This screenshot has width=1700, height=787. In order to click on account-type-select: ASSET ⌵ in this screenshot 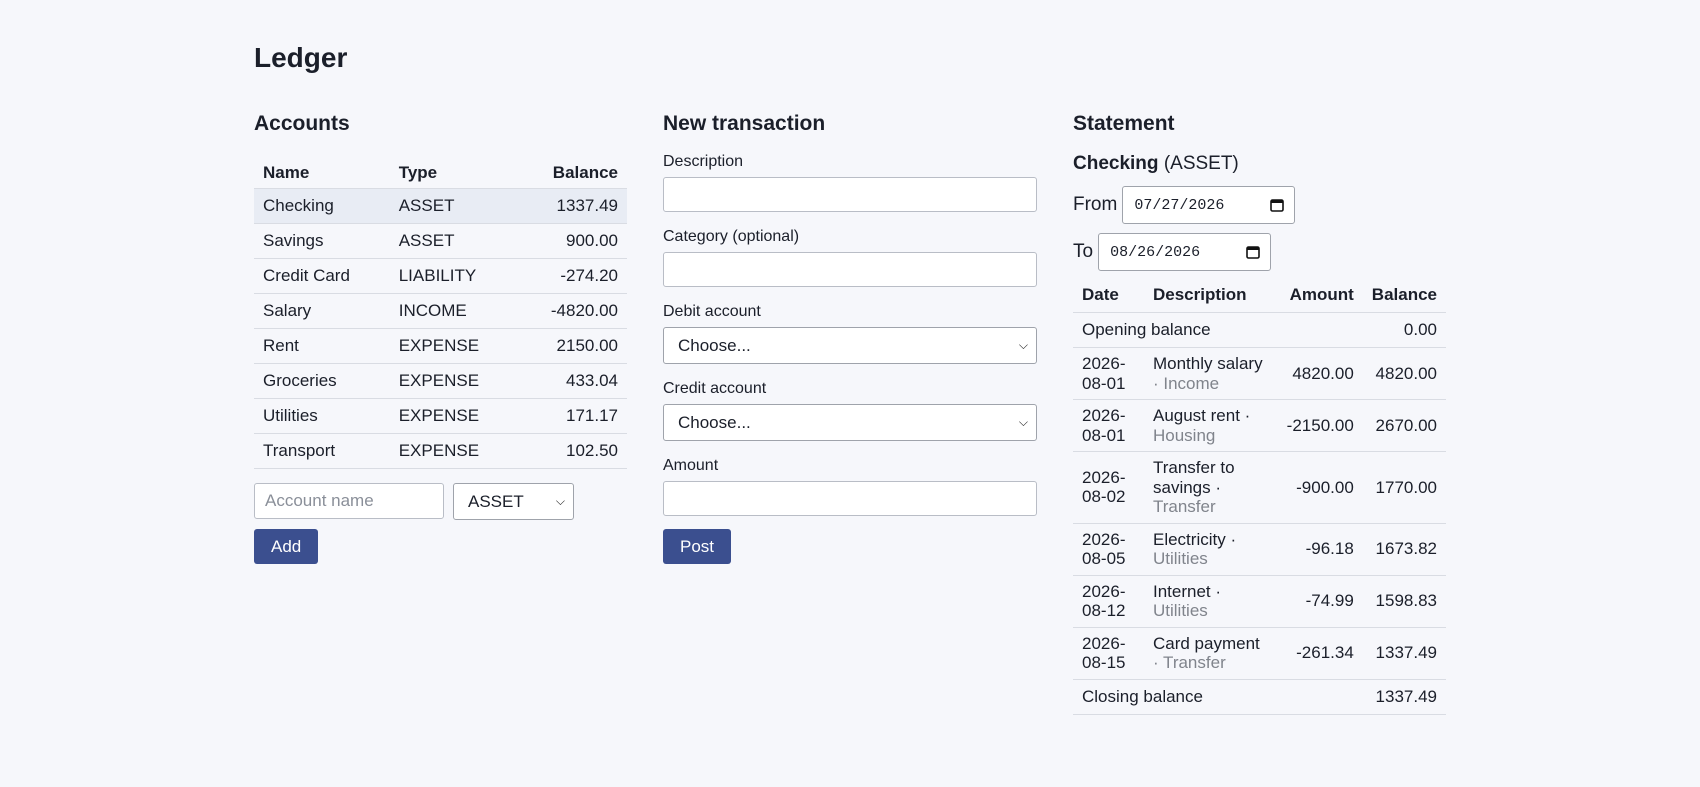, I will do `click(513, 501)`.